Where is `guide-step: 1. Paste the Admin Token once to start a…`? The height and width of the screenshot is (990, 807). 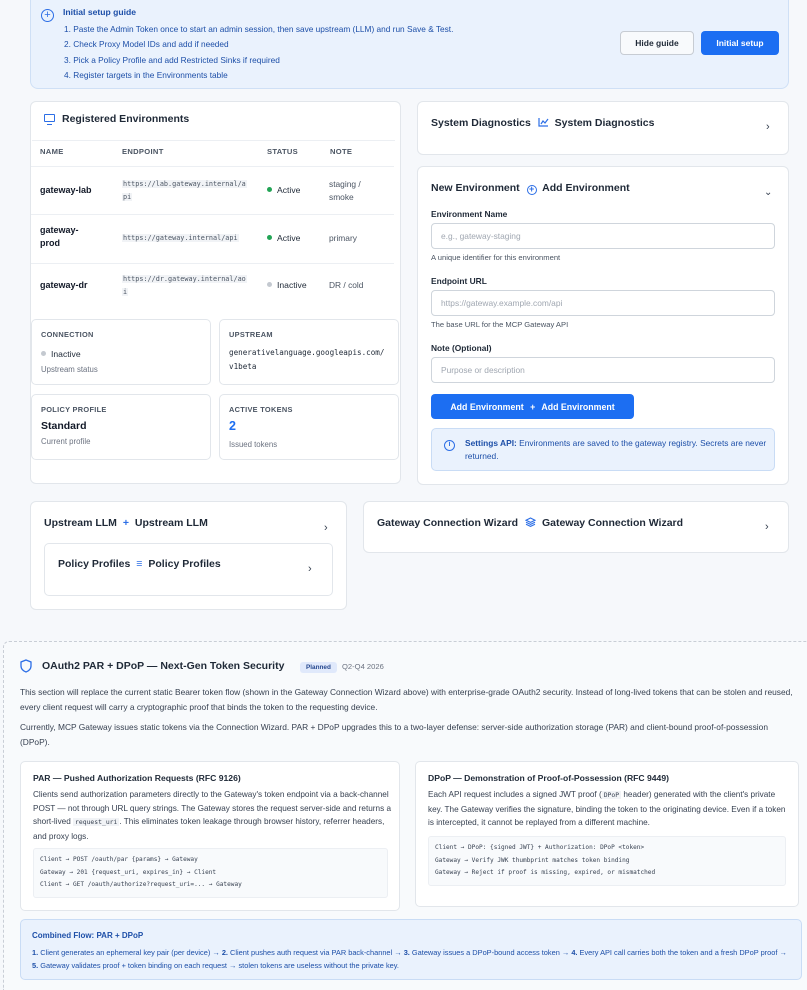
guide-step: 1. Paste the Admin Token once to start a… is located at coordinates (259, 29).